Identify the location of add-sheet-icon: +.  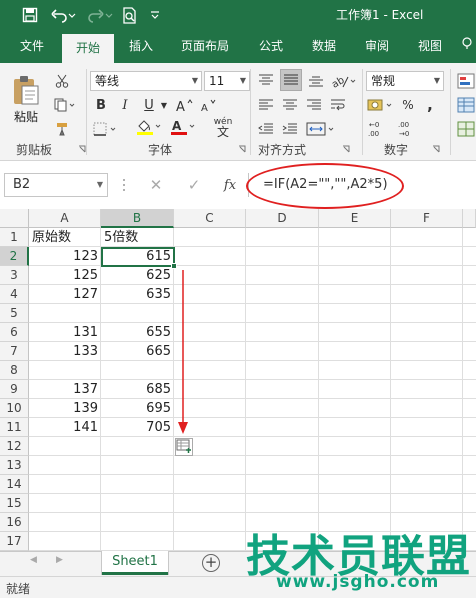
(211, 563).